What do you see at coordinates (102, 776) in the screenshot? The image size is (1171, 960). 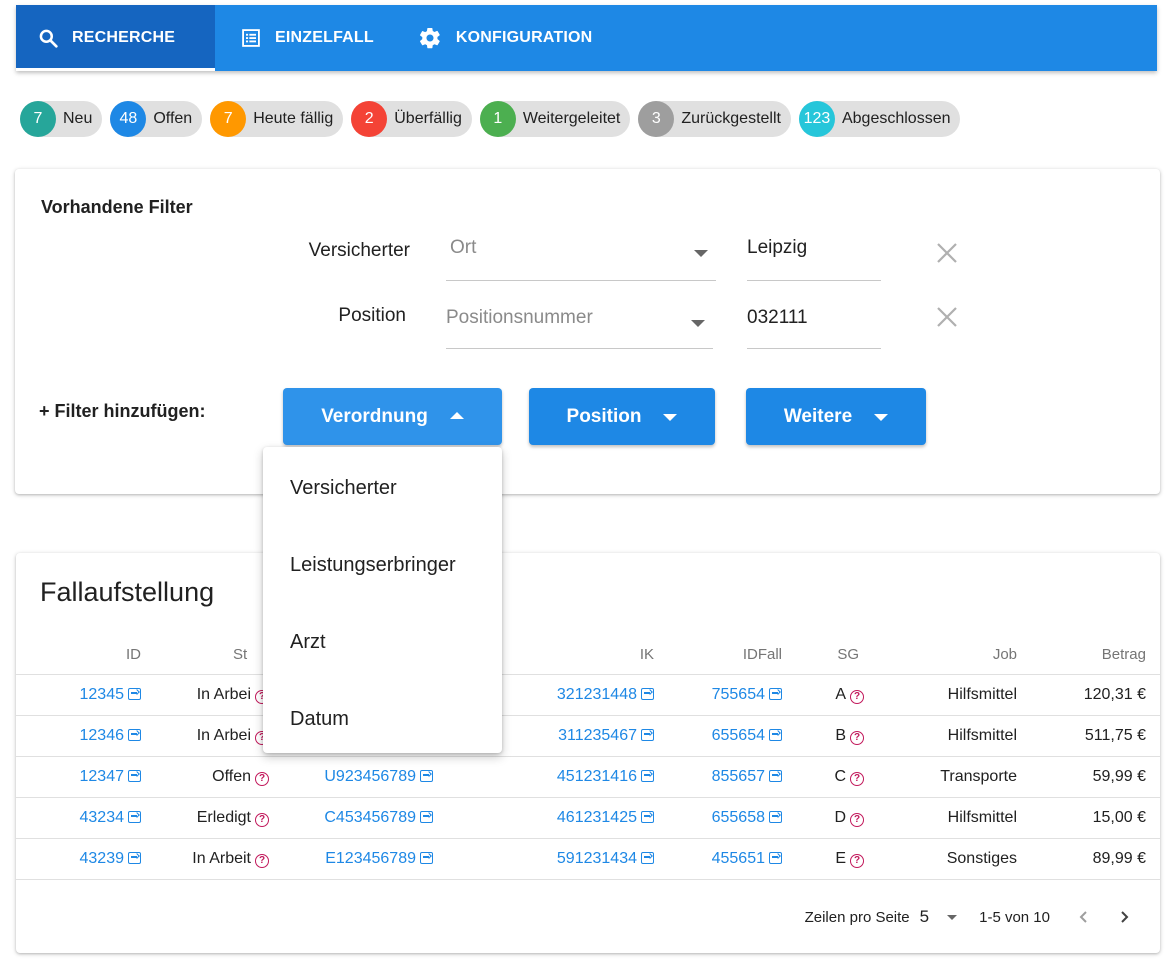 I see `case-id-link: 12347` at bounding box center [102, 776].